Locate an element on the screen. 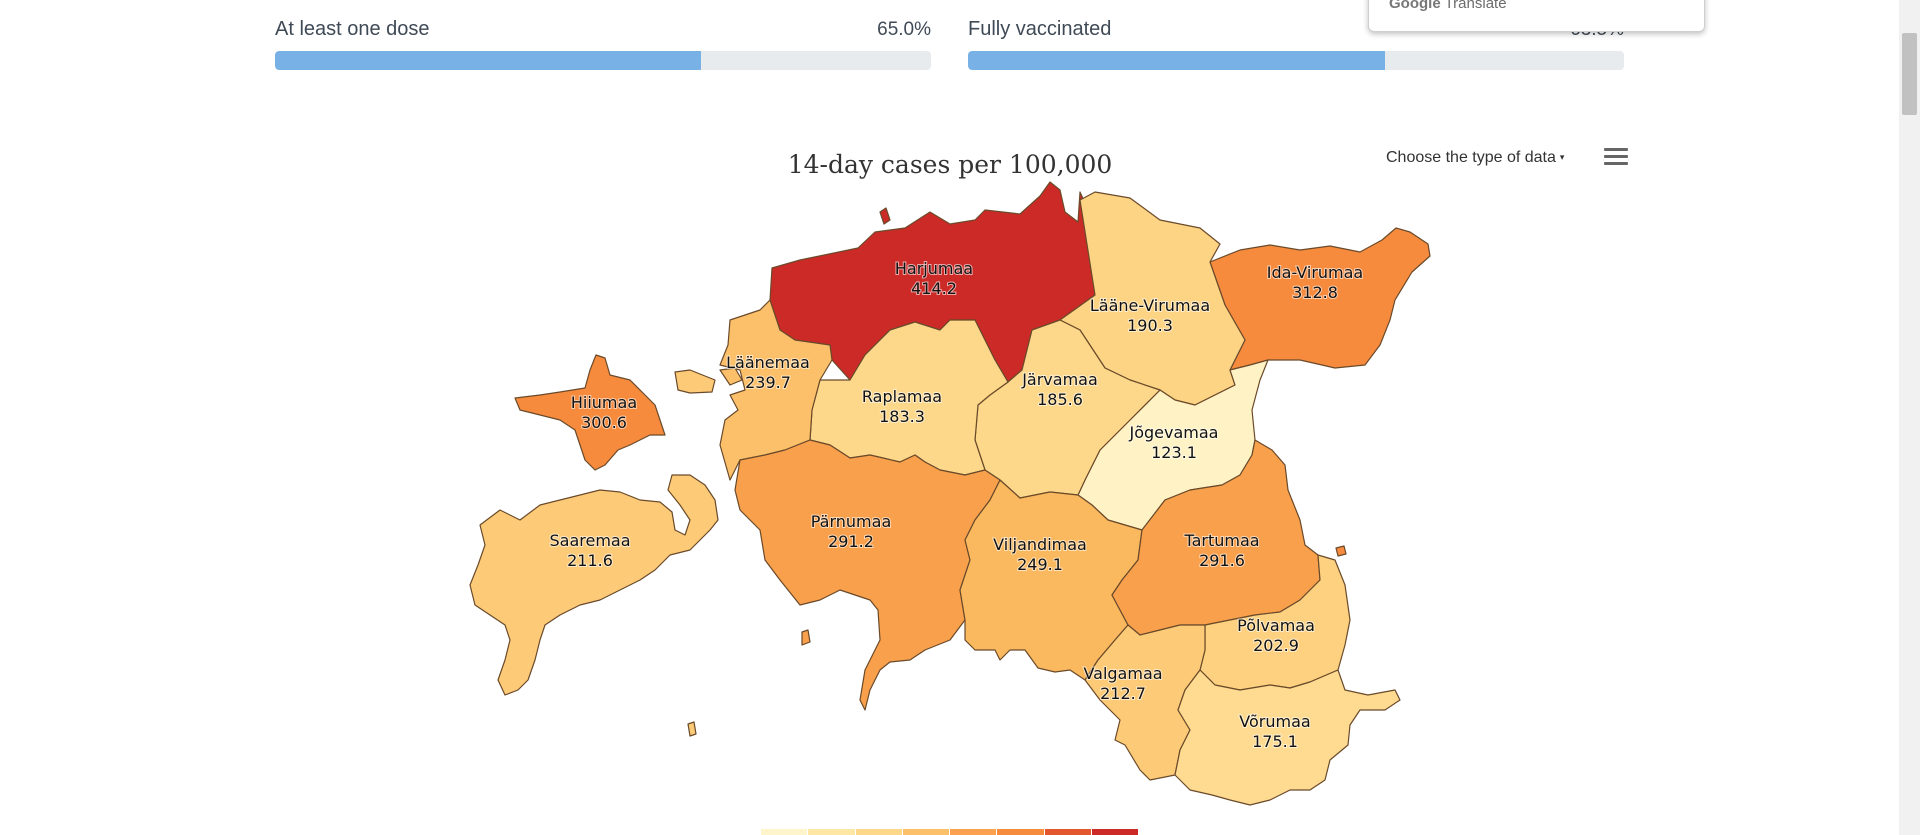 The height and width of the screenshot is (835, 1920). region-saaremaa is located at coordinates (594, 585).